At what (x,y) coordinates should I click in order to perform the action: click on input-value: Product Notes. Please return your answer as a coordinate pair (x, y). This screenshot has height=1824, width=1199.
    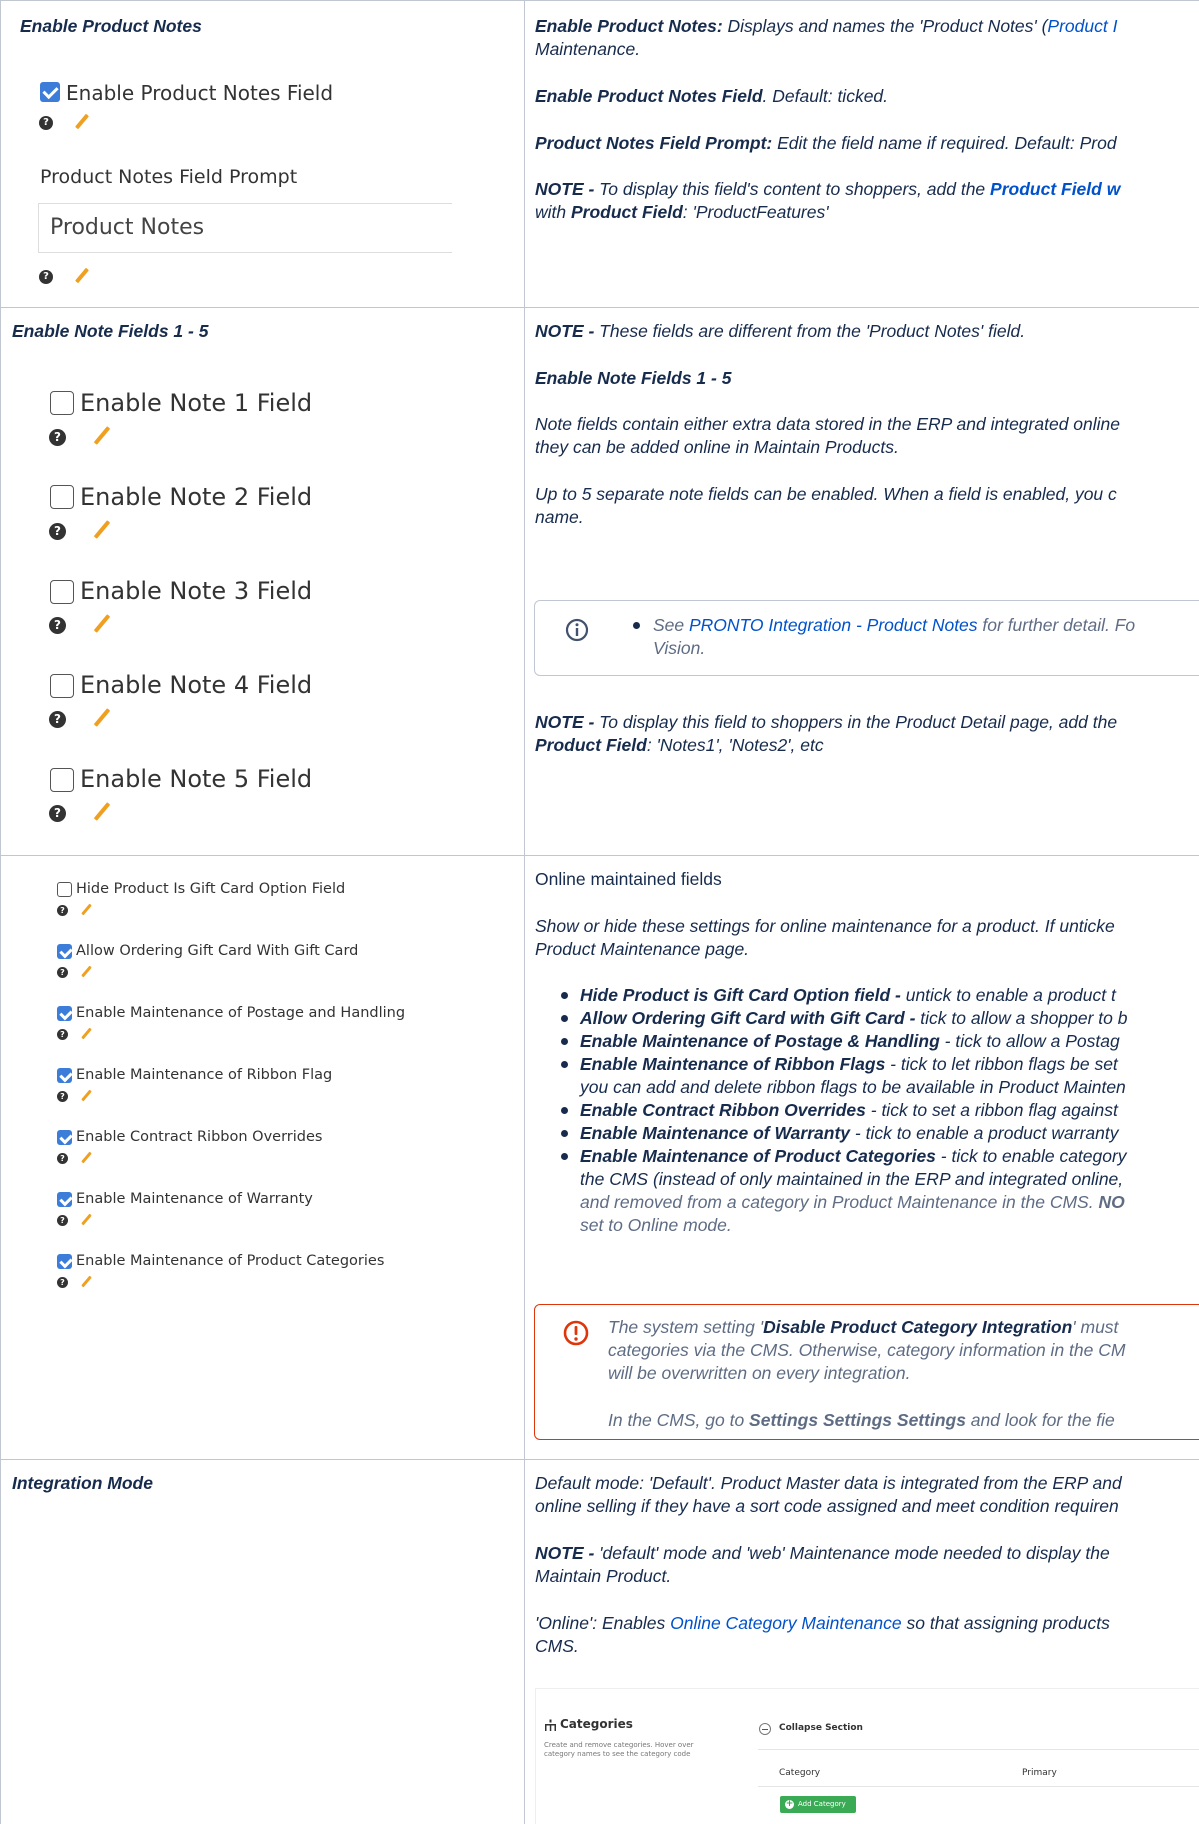
    Looking at the image, I should click on (127, 227).